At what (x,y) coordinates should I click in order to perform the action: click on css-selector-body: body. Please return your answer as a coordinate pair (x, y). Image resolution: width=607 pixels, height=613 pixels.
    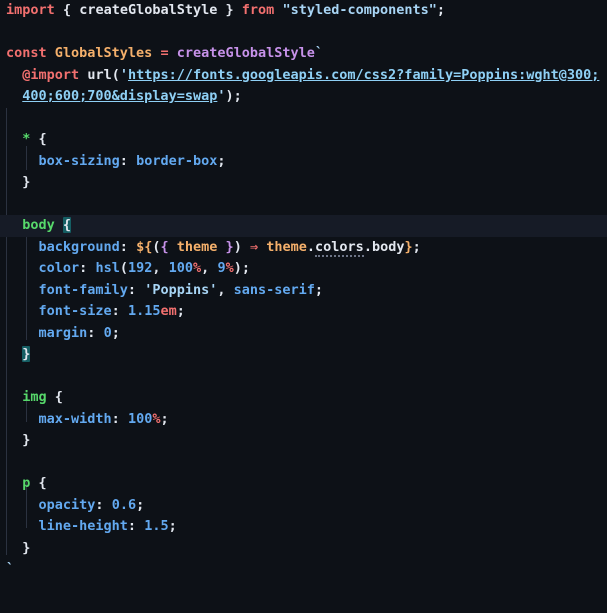
    Looking at the image, I should click on (38, 225).